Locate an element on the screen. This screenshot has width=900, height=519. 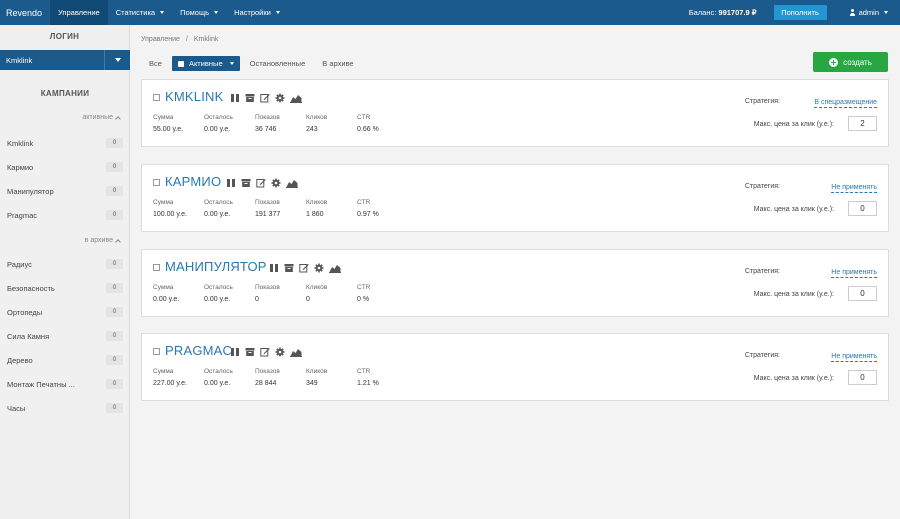
filter-stopped: Остановленные is located at coordinates (278, 63).